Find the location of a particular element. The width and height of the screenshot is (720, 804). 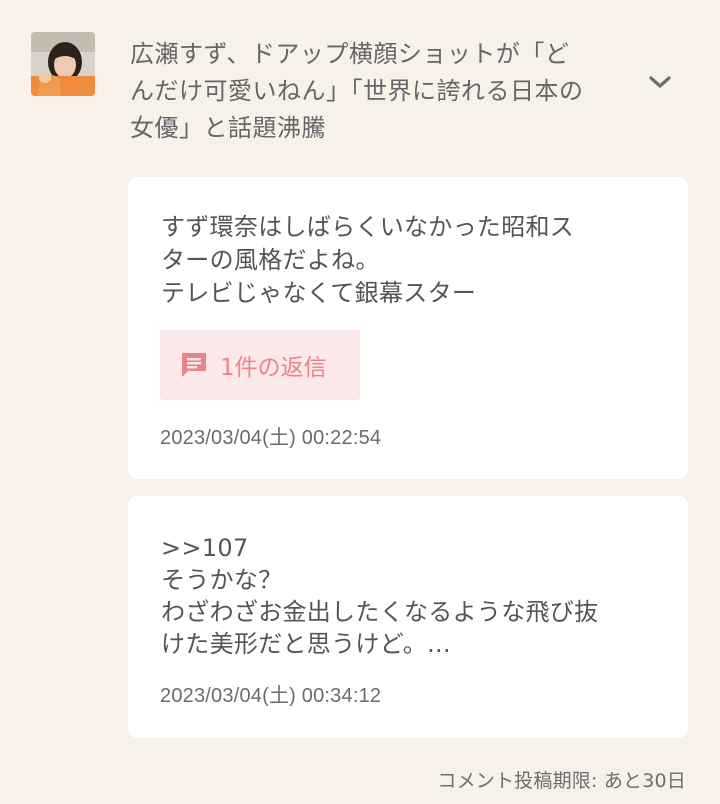

reply-count-label: 1件の返信 is located at coordinates (273, 368).